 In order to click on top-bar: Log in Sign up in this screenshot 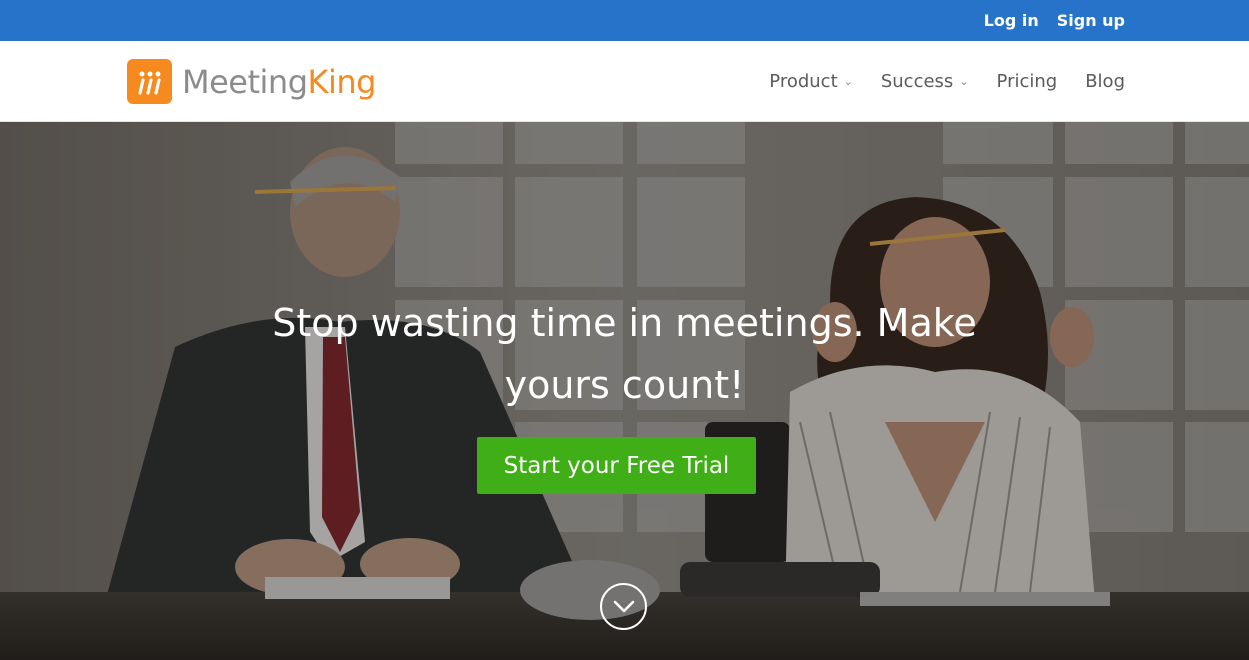, I will do `click(624, 20)`.